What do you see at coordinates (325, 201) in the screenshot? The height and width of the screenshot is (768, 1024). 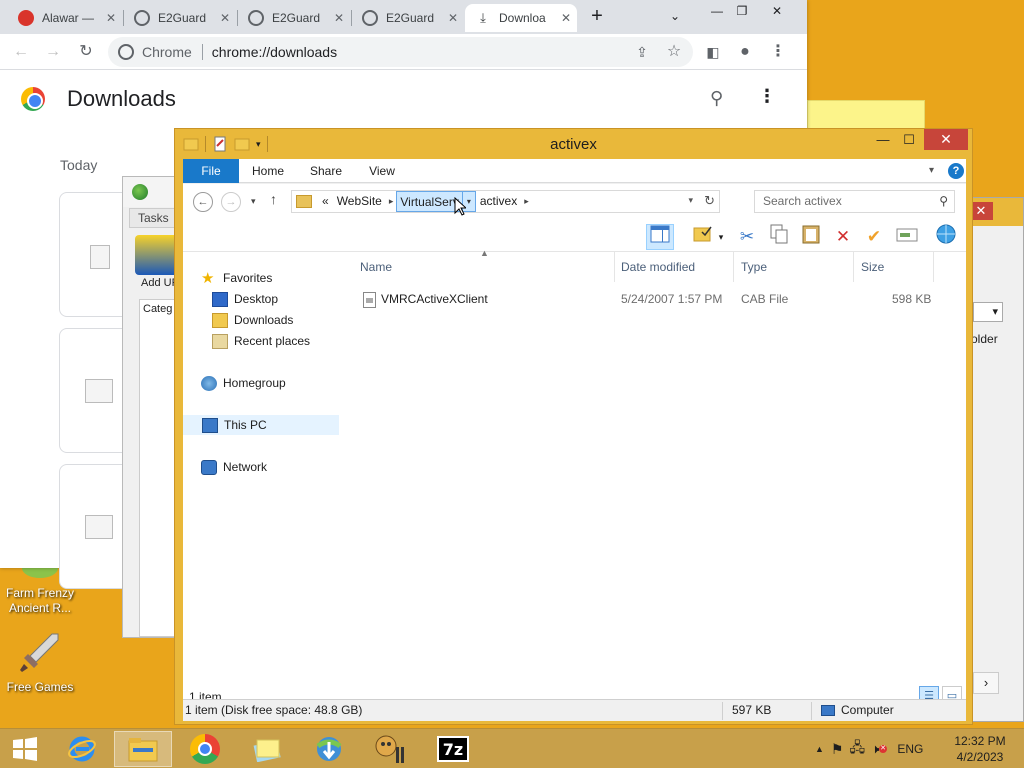 I see `breadcrumb-overflow: «` at bounding box center [325, 201].